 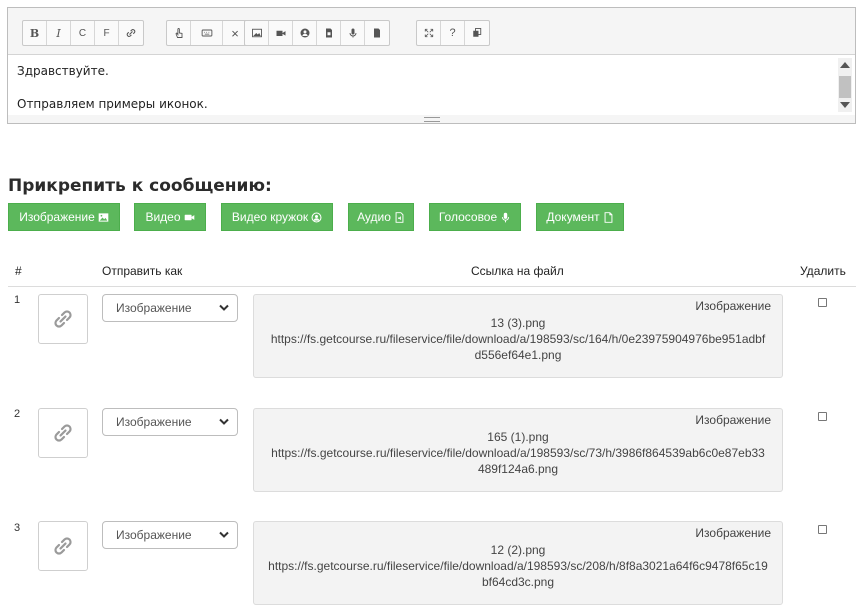 I want to click on insert-group: ×, so click(x=207, y=33).